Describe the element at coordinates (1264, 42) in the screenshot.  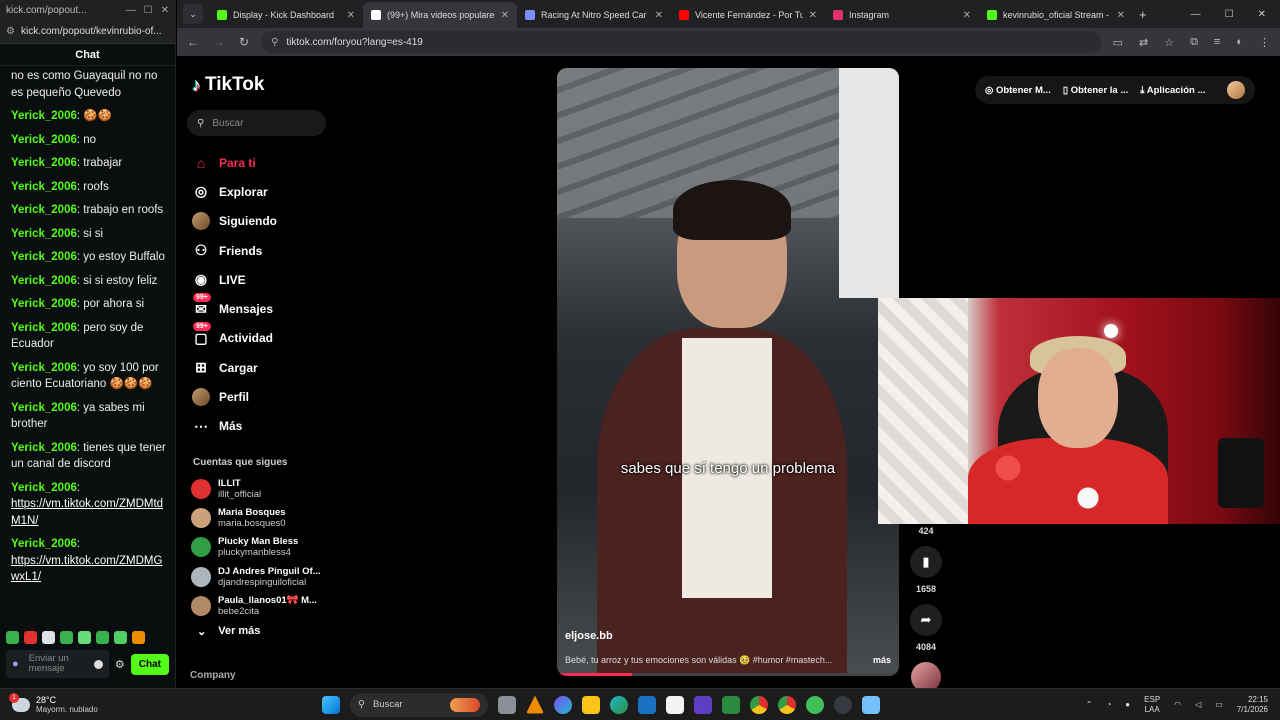
I see `menu-icon: ⋮` at that location.